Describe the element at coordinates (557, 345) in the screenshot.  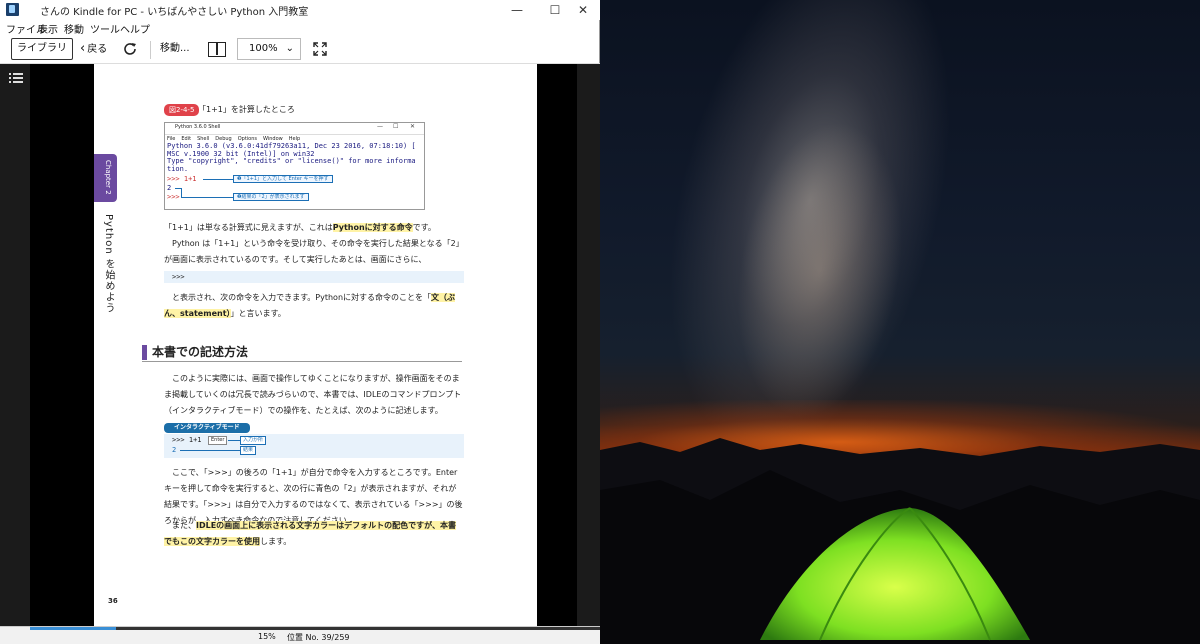
I see `page-margin-right` at that location.